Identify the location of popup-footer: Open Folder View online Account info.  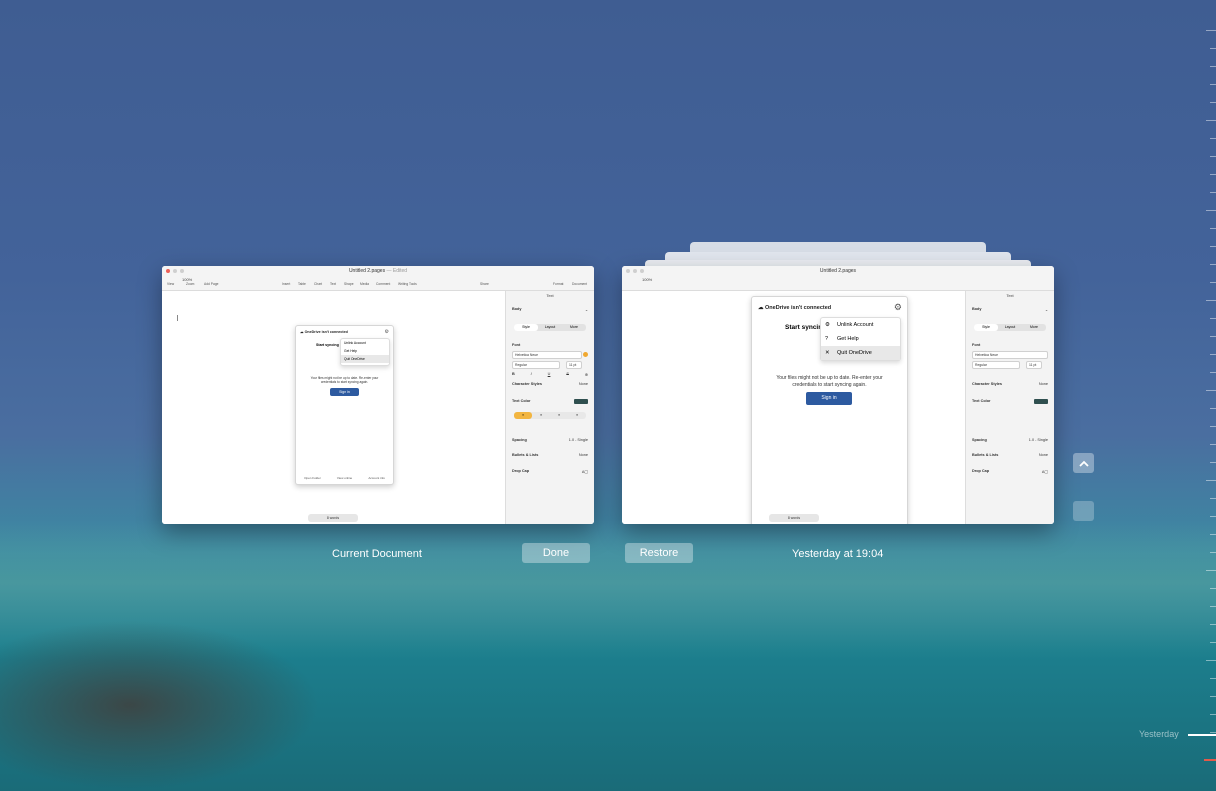
(344, 478).